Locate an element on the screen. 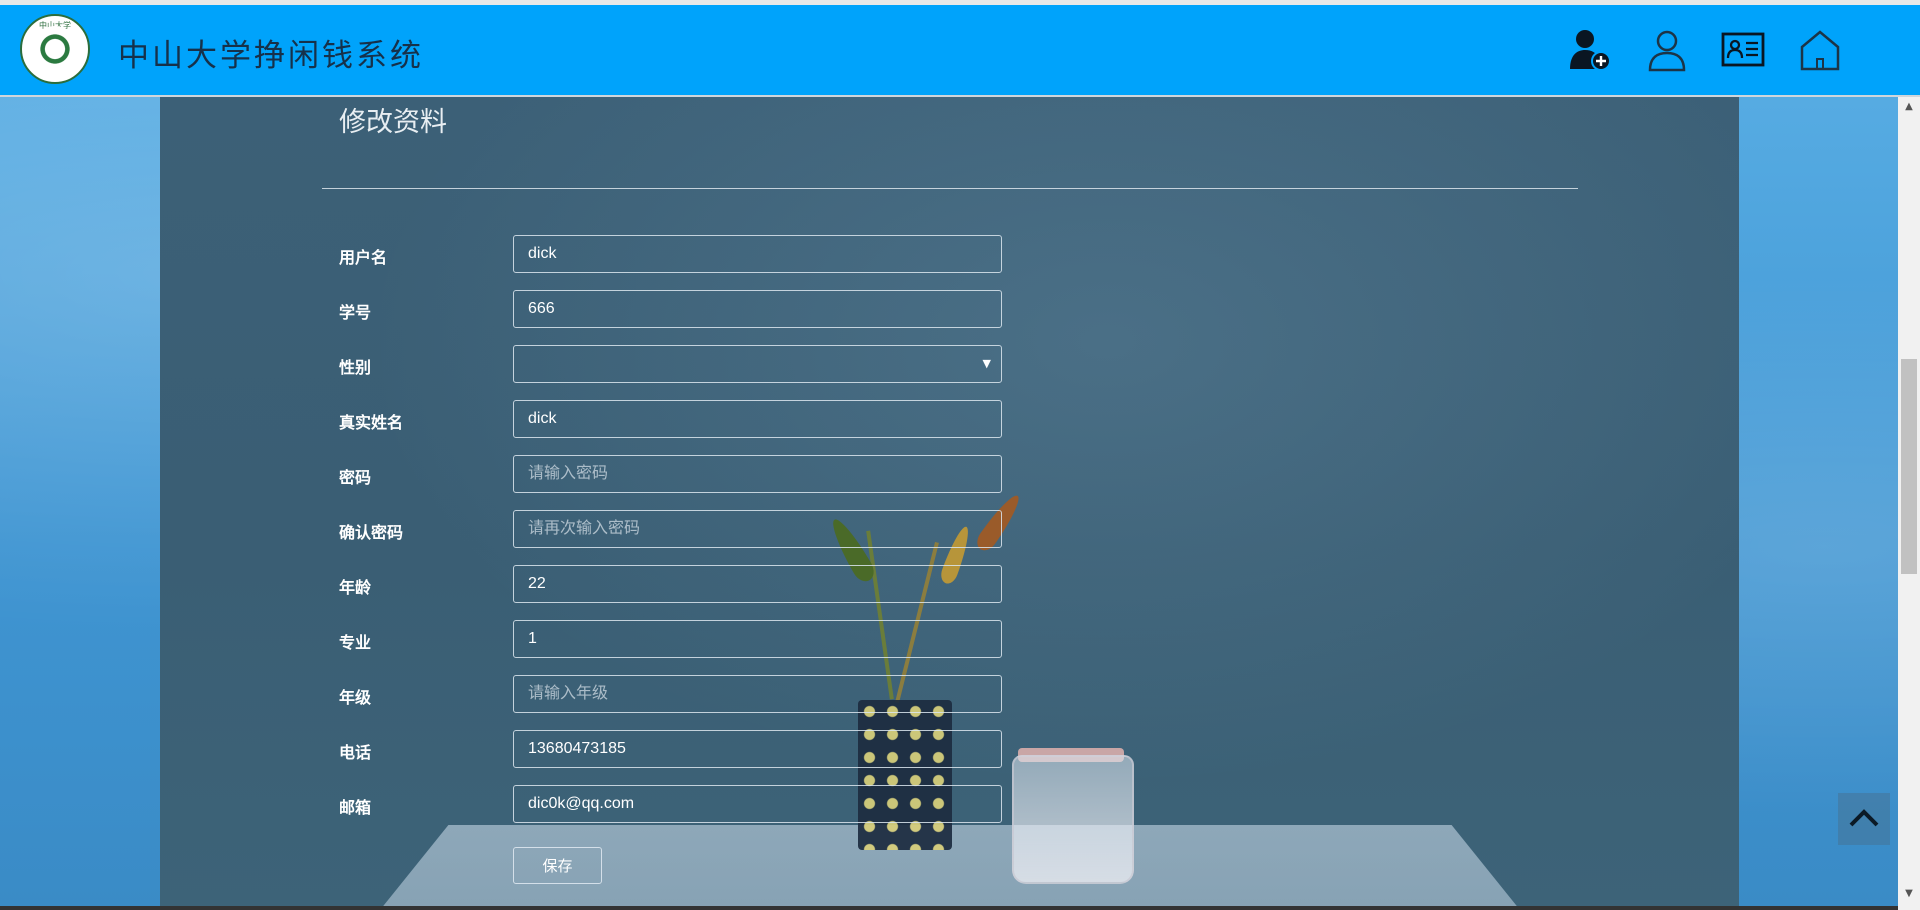  major-input is located at coordinates (757, 639).